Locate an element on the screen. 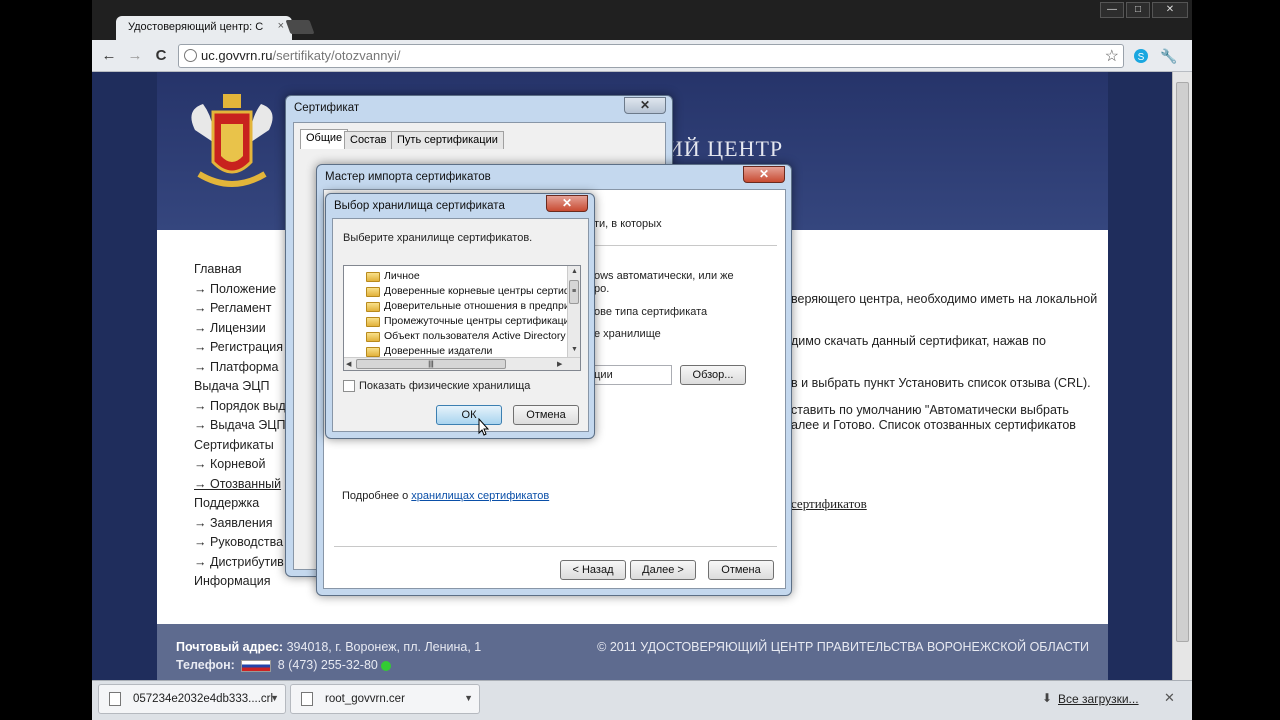 The image size is (1280, 720). tab-close-icon: × is located at coordinates (281, 26).